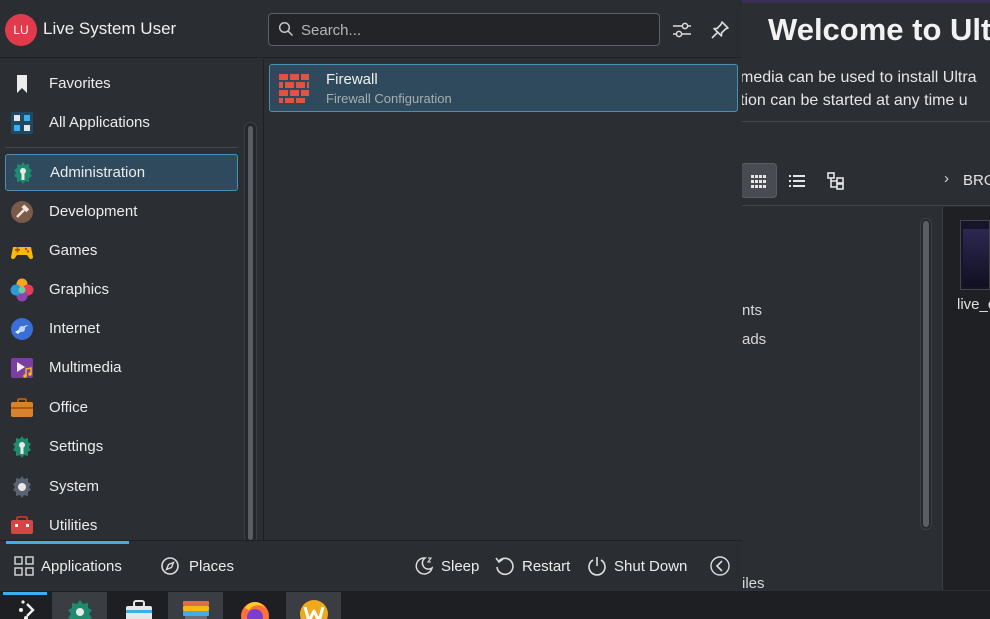  What do you see at coordinates (424, 566) in the screenshot?
I see `sleep-icon` at bounding box center [424, 566].